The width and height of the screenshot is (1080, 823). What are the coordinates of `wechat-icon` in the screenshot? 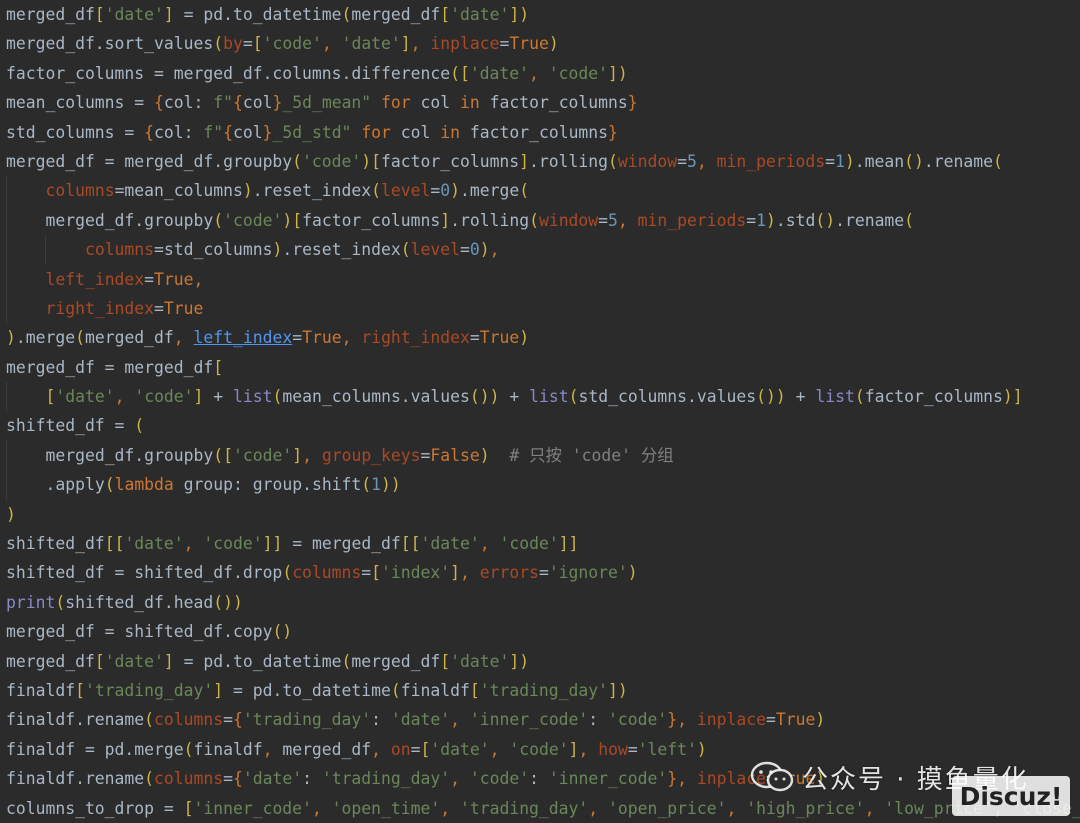 It's located at (772, 776).